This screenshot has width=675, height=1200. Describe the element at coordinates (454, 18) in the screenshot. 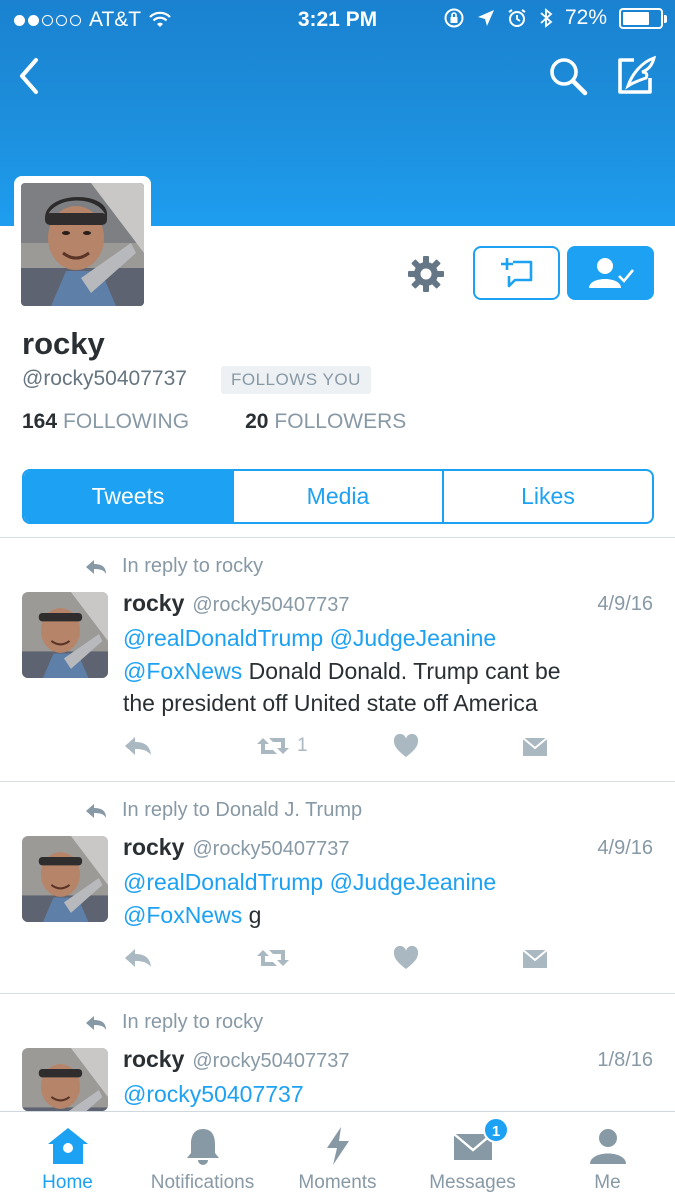

I see `rotation-lock-icon` at that location.